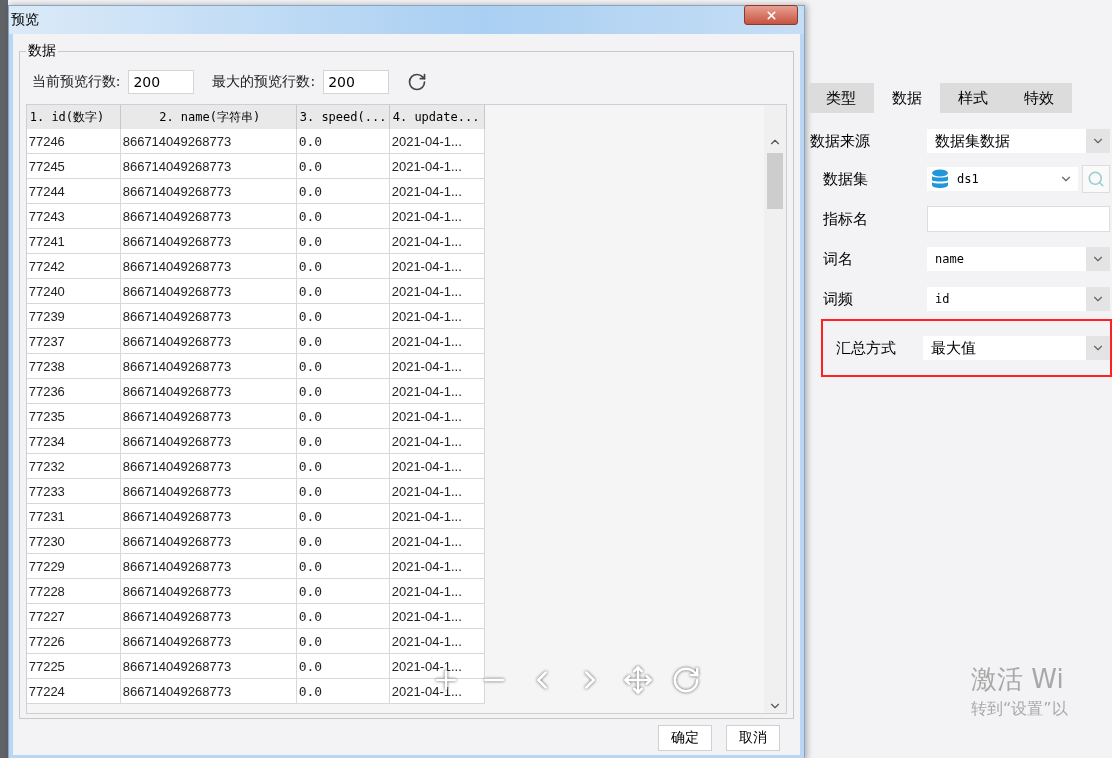  Describe the element at coordinates (1018, 141) in the screenshot. I see `dropdown: 数据集数据` at that location.